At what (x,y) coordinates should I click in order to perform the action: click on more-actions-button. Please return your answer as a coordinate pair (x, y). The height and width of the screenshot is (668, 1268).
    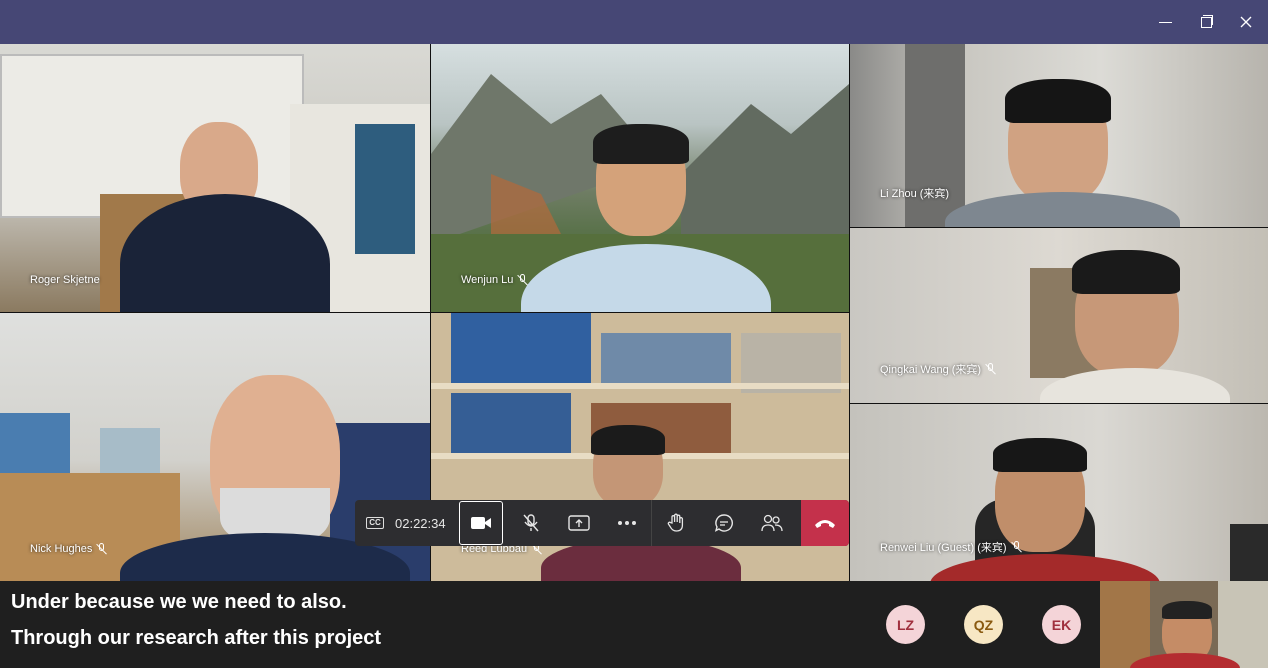
    Looking at the image, I should click on (627, 523).